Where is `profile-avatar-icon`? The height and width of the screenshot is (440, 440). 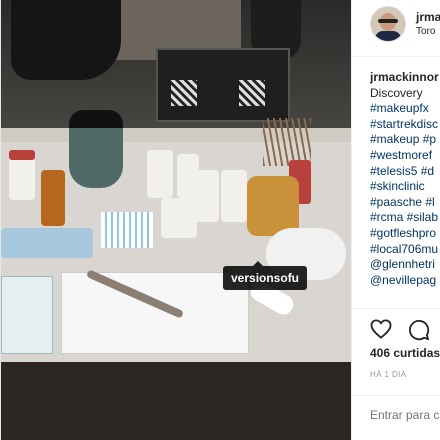
profile-avatar-icon is located at coordinates (388, 24).